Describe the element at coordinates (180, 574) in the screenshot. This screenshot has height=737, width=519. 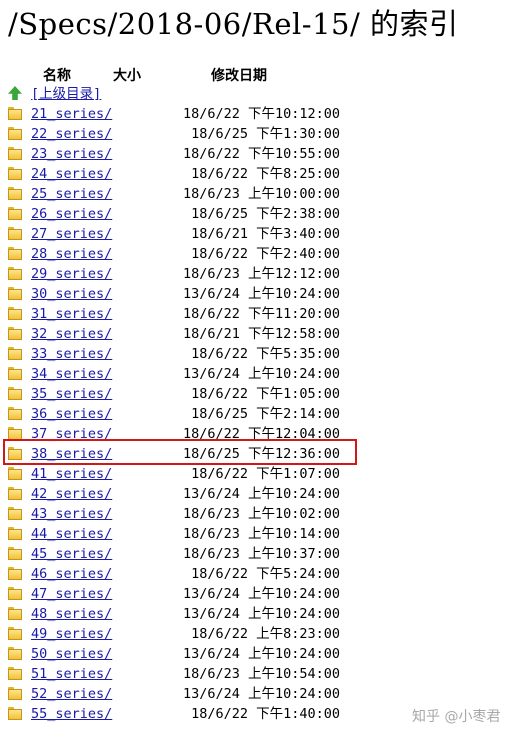
I see `directory-row: 46_series/18/6/22 下午5:24:00` at that location.